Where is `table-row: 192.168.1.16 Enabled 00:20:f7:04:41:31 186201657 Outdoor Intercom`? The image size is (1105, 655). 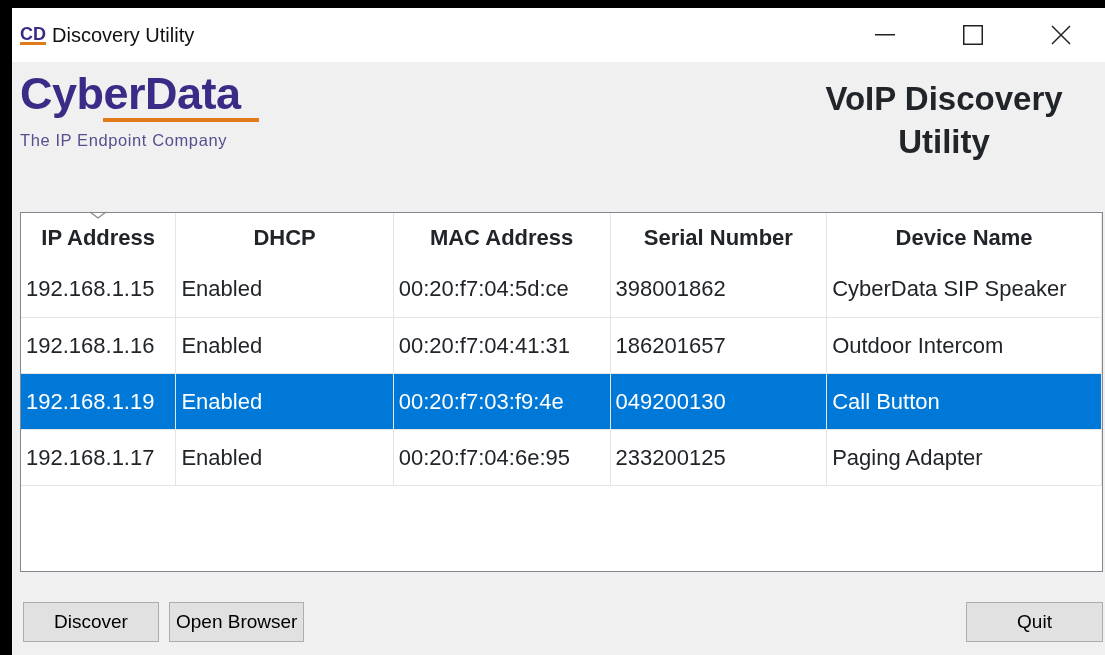 table-row: 192.168.1.16 Enabled 00:20:f7:04:41:31 186201657 Outdoor Intercom is located at coordinates (561, 345).